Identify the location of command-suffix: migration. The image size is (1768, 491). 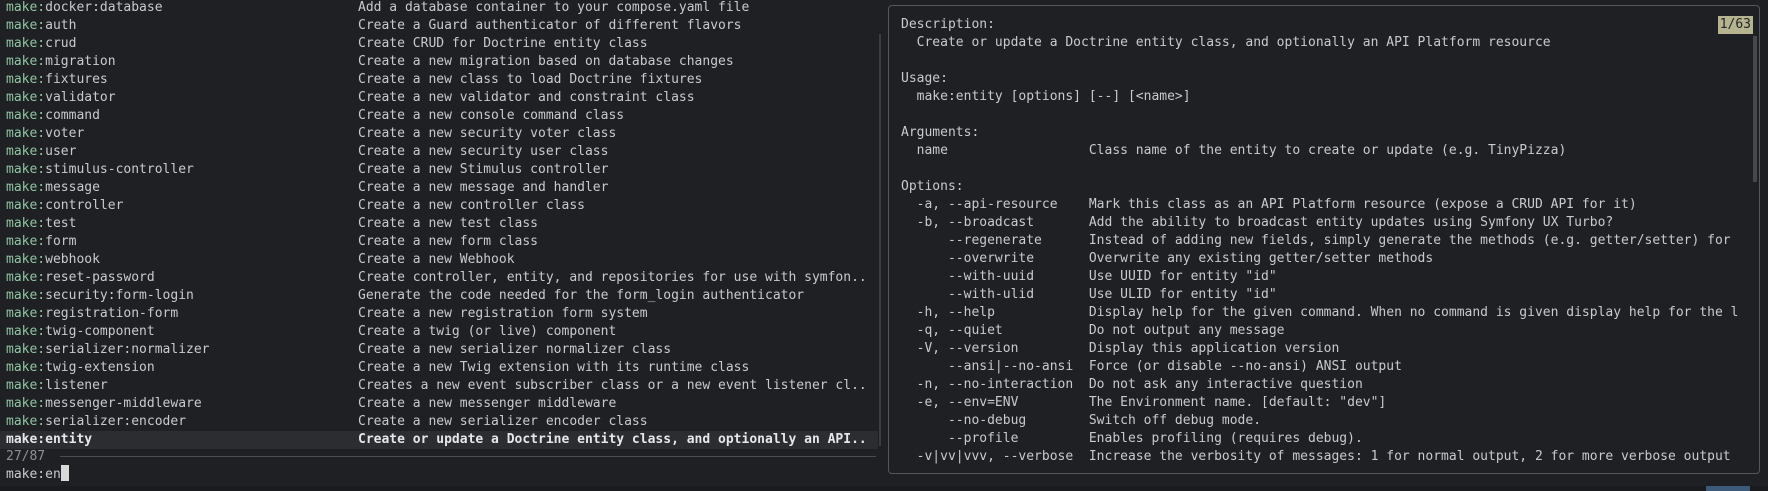
(80, 61).